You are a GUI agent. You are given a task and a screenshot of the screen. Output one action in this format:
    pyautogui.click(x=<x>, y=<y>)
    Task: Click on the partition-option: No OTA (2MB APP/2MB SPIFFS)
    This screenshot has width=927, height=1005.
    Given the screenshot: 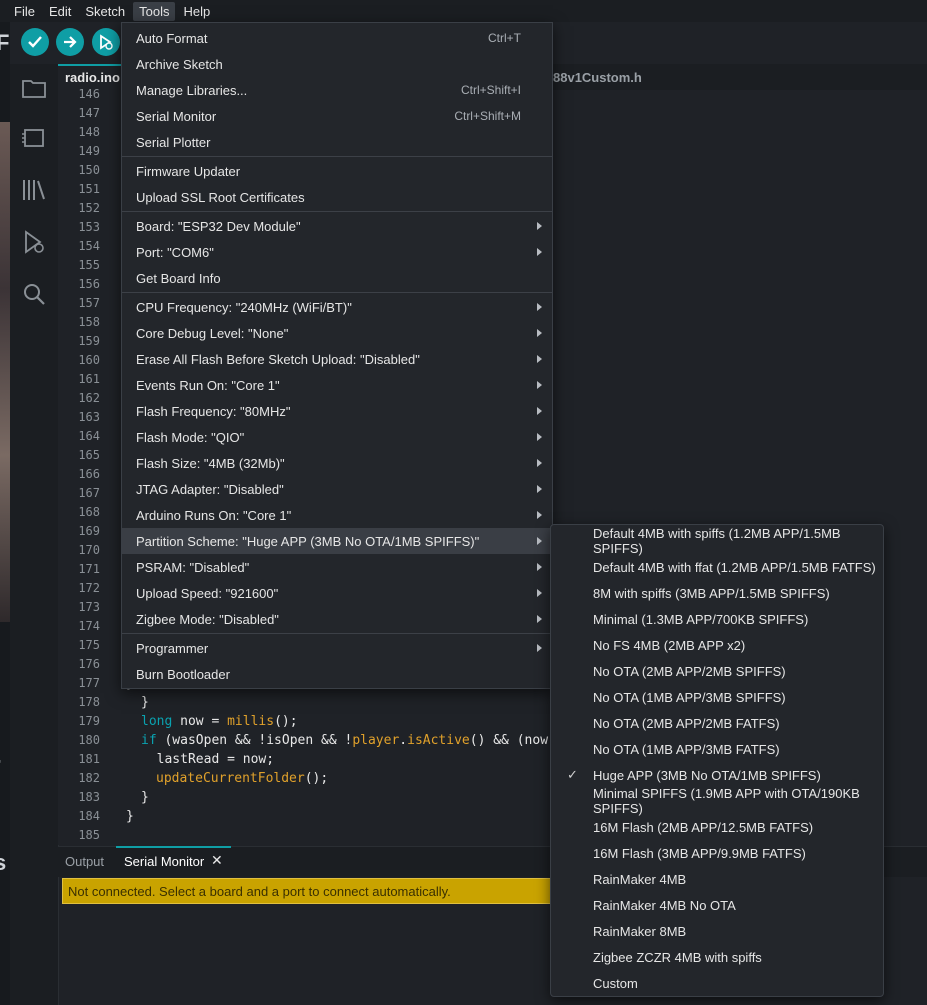 What is the action you would take?
    pyautogui.click(x=717, y=671)
    